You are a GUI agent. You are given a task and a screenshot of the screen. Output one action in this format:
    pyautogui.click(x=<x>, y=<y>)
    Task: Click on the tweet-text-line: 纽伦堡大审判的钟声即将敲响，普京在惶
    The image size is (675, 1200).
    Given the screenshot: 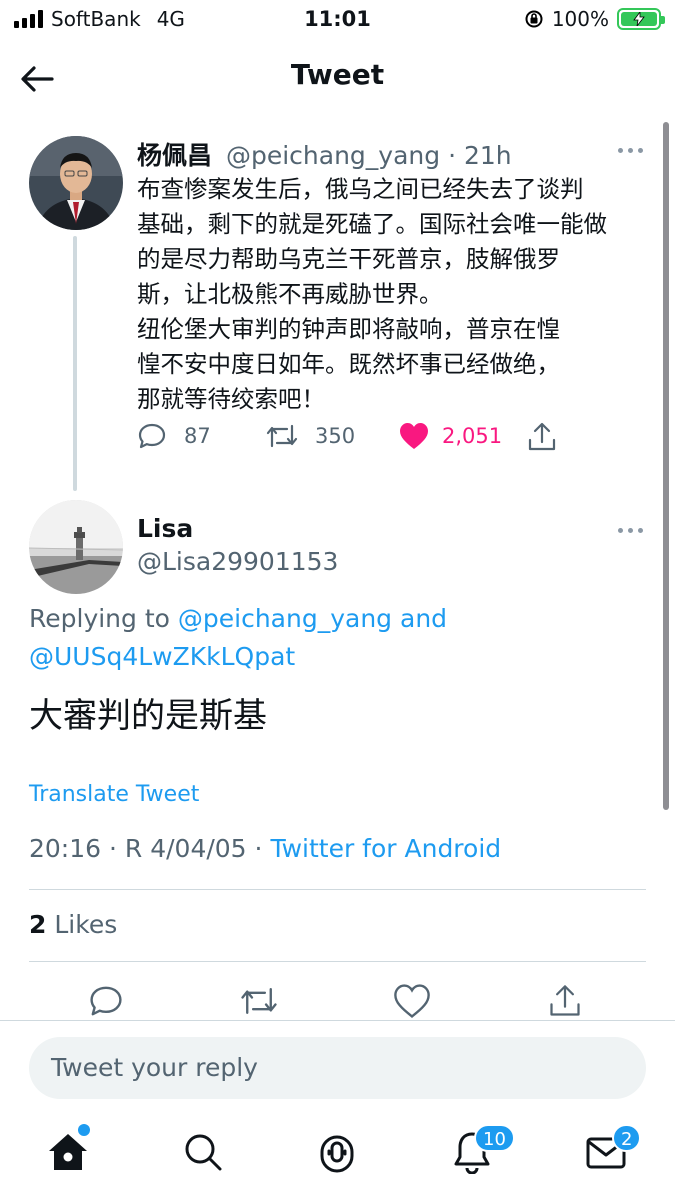 What is the action you would take?
    pyautogui.click(x=348, y=329)
    